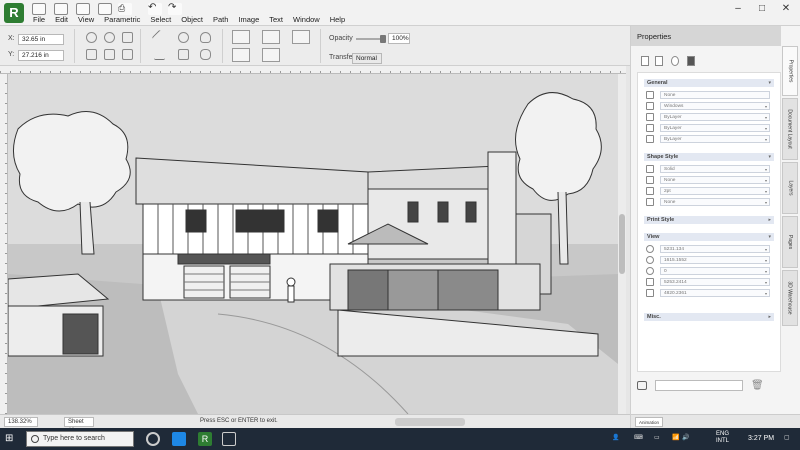 This screenshot has height=450, width=800. I want to click on sheet-select: Sheet #1, so click(79, 425).